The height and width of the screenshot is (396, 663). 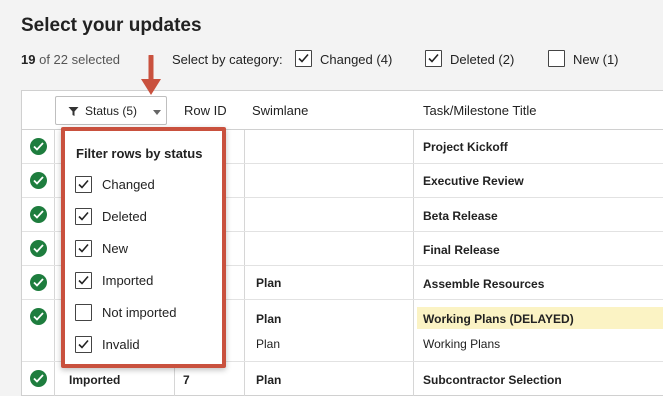 I want to click on task-title: Beta Release, so click(x=460, y=216).